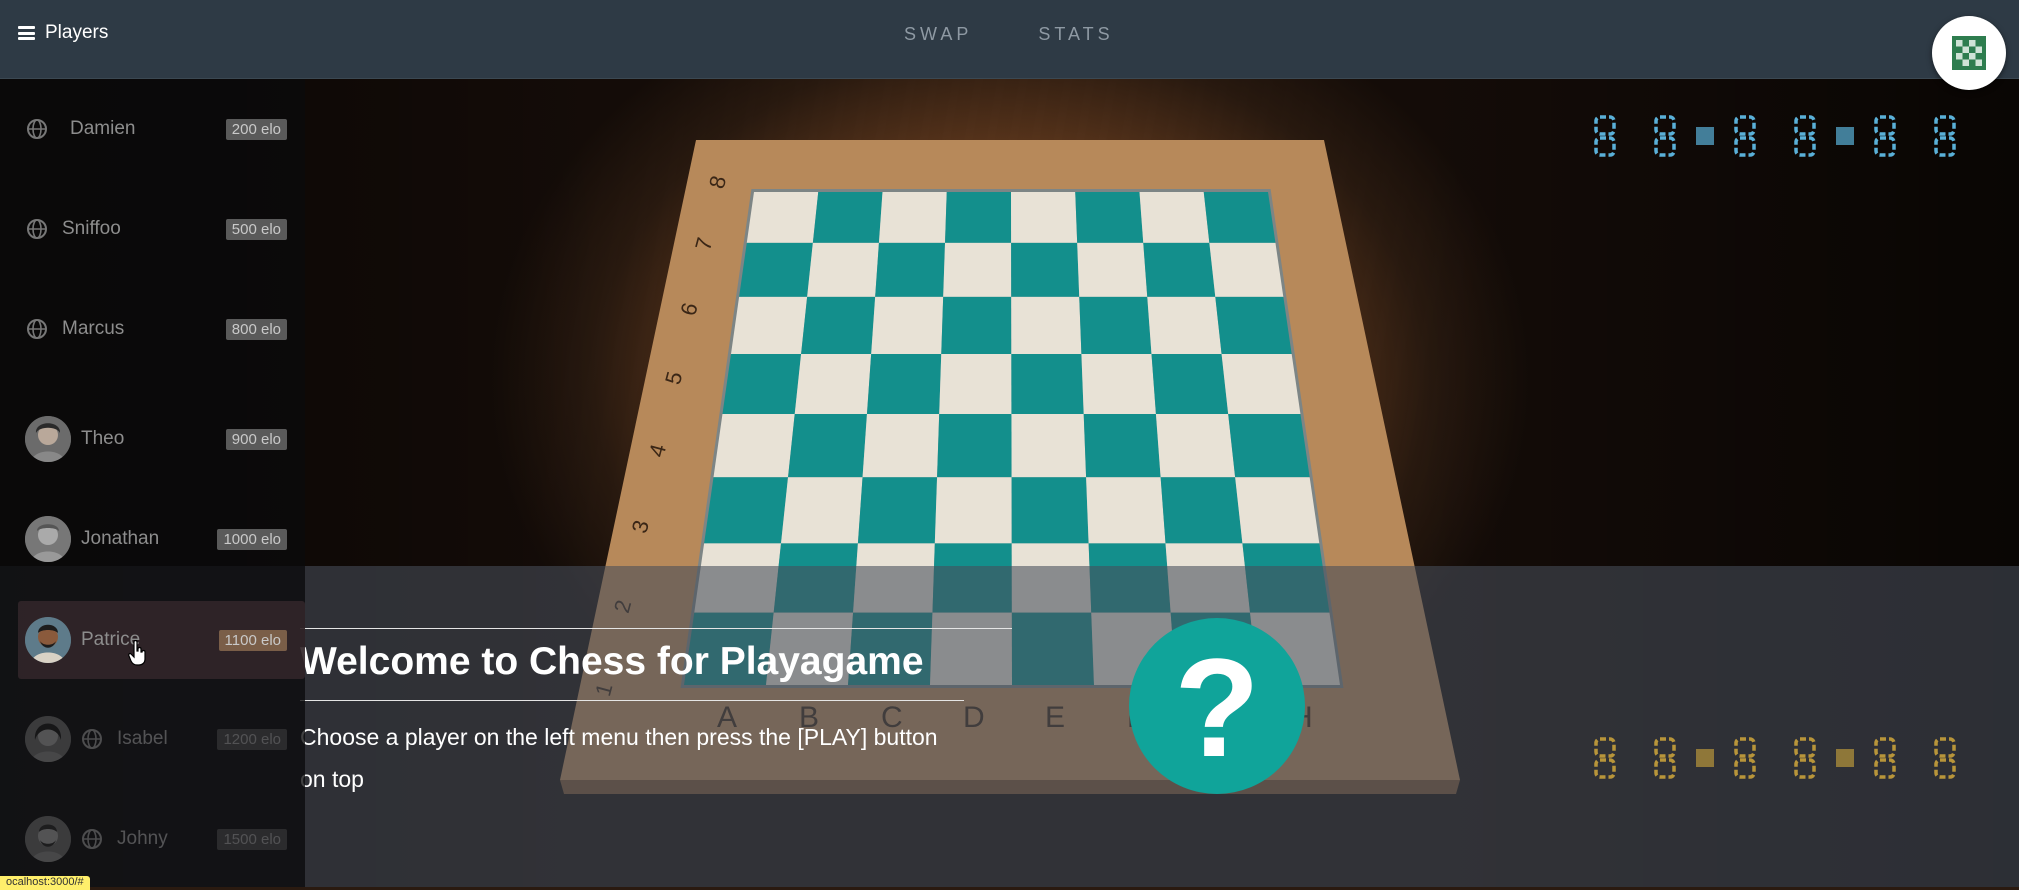 This screenshot has height=890, width=2019. I want to click on player-item-patrice: Patrice 1100 elo, so click(161, 640).